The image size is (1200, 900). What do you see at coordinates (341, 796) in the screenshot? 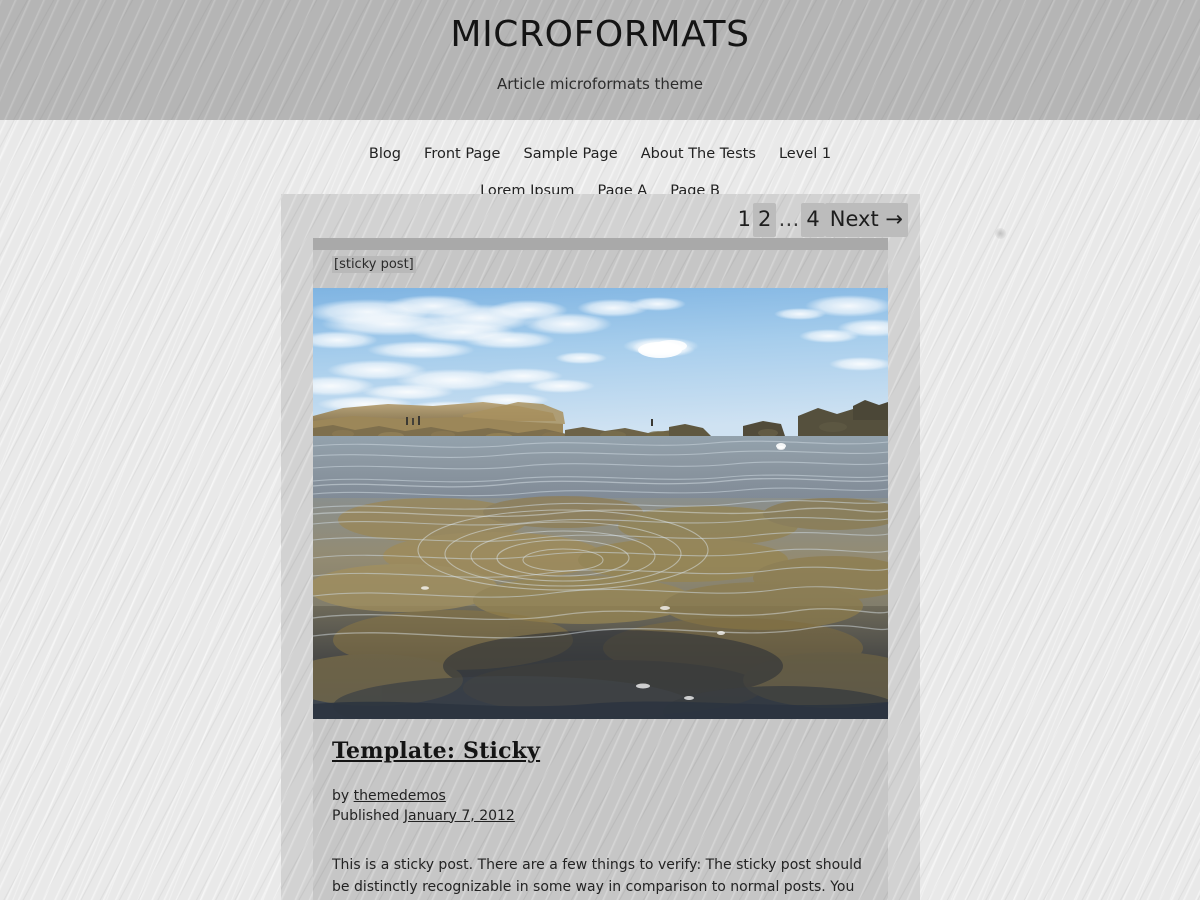
I see `by-label: by` at bounding box center [341, 796].